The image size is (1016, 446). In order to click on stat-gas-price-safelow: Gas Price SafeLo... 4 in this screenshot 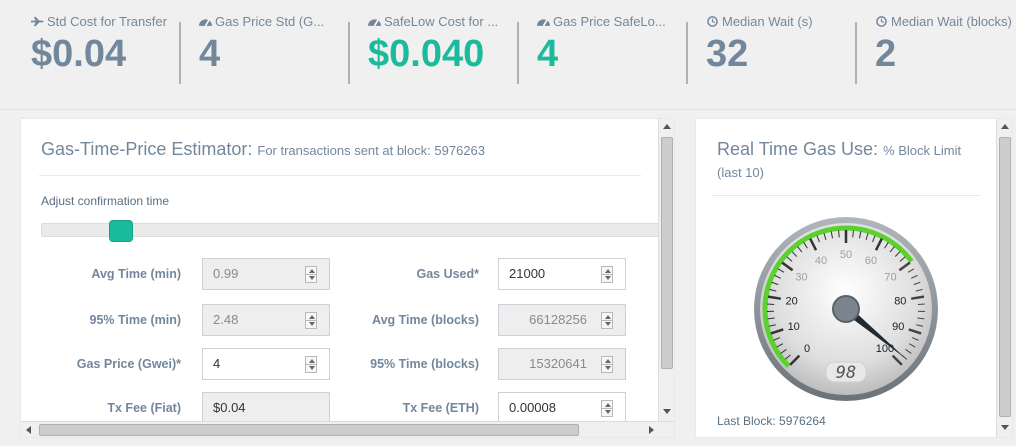, I will do `click(621, 51)`.